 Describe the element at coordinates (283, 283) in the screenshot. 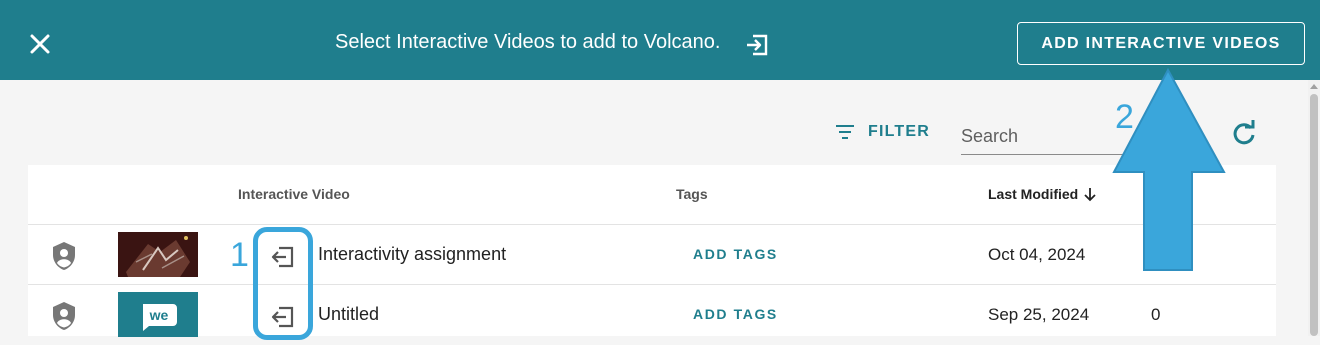

I see `callout-highlight-box` at that location.